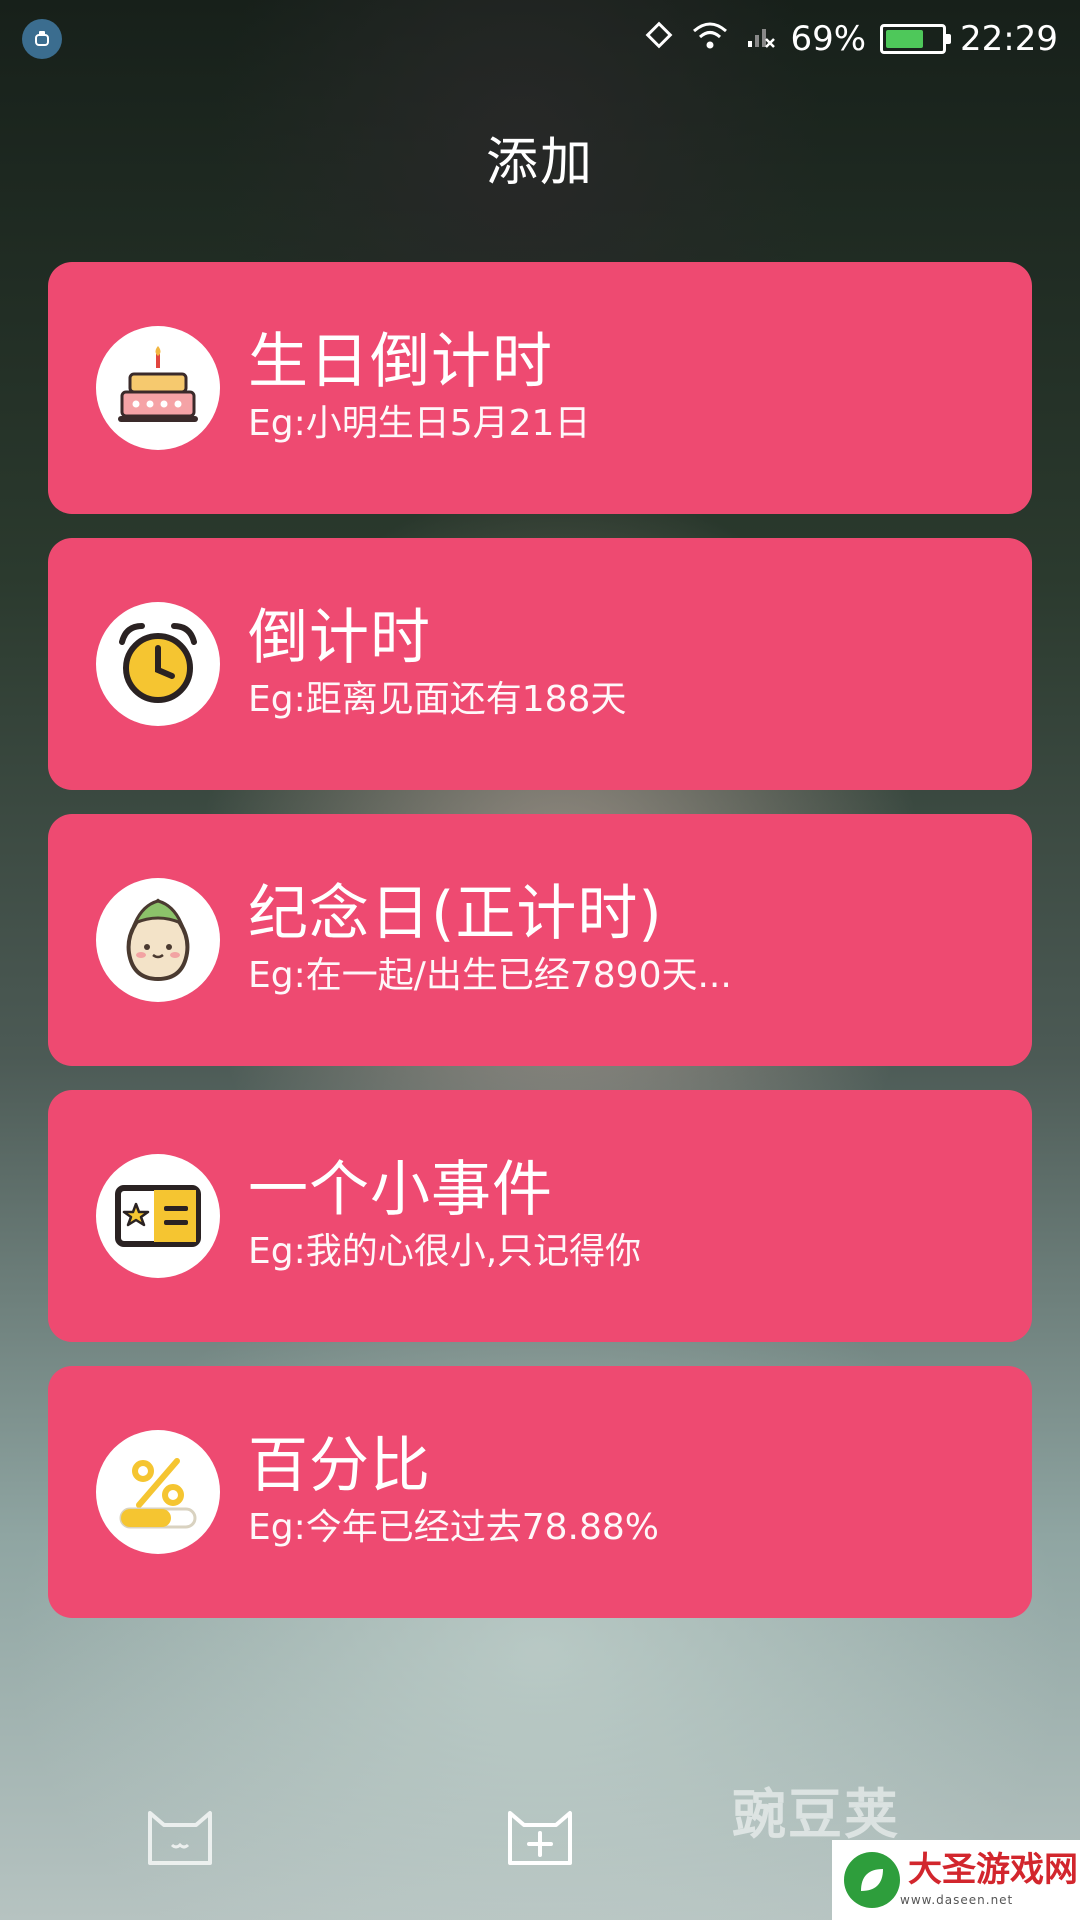  I want to click on cat-face-icon, so click(180, 1838).